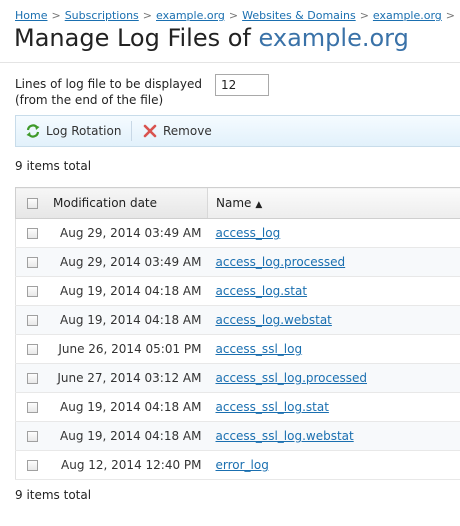  What do you see at coordinates (89, 100) in the screenshot?
I see `lines-setting-label-line2: (from the end of the file)` at bounding box center [89, 100].